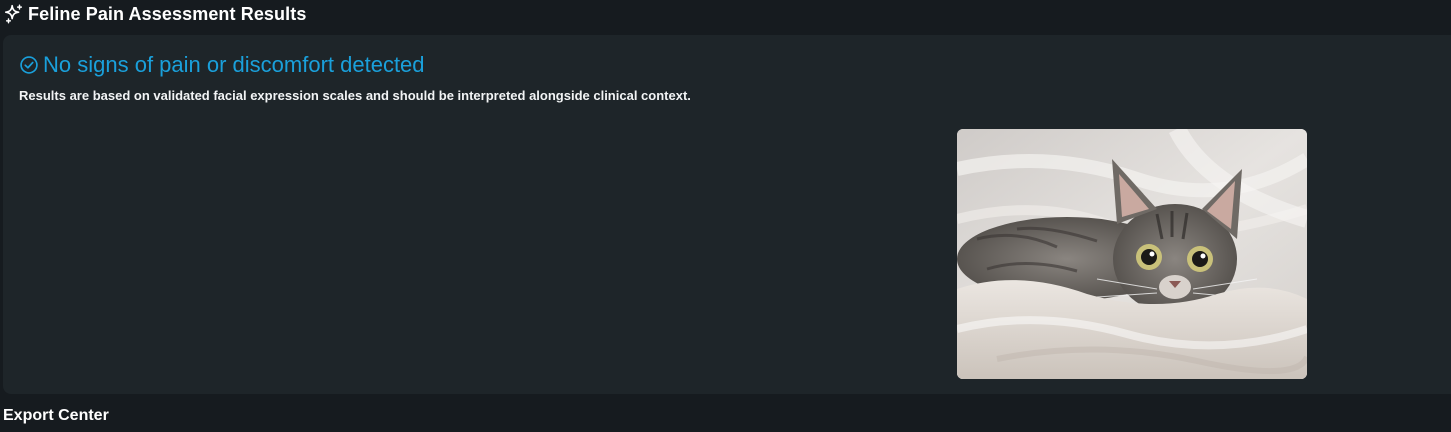 This screenshot has width=1451, height=432. I want to click on page-title: Feline Pain Assessment Results, so click(167, 13).